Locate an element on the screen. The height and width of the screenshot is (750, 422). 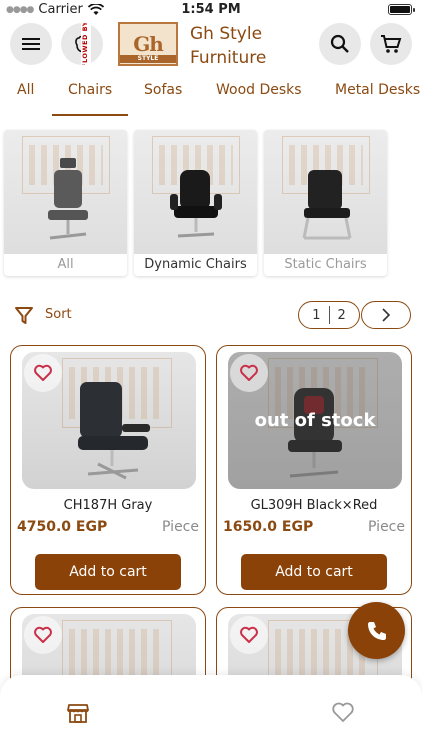
subcategory-label: All is located at coordinates (65, 265).